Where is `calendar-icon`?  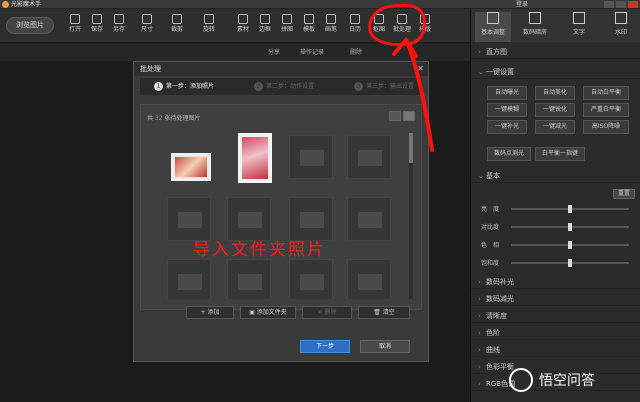
calendar-icon is located at coordinates (355, 19).